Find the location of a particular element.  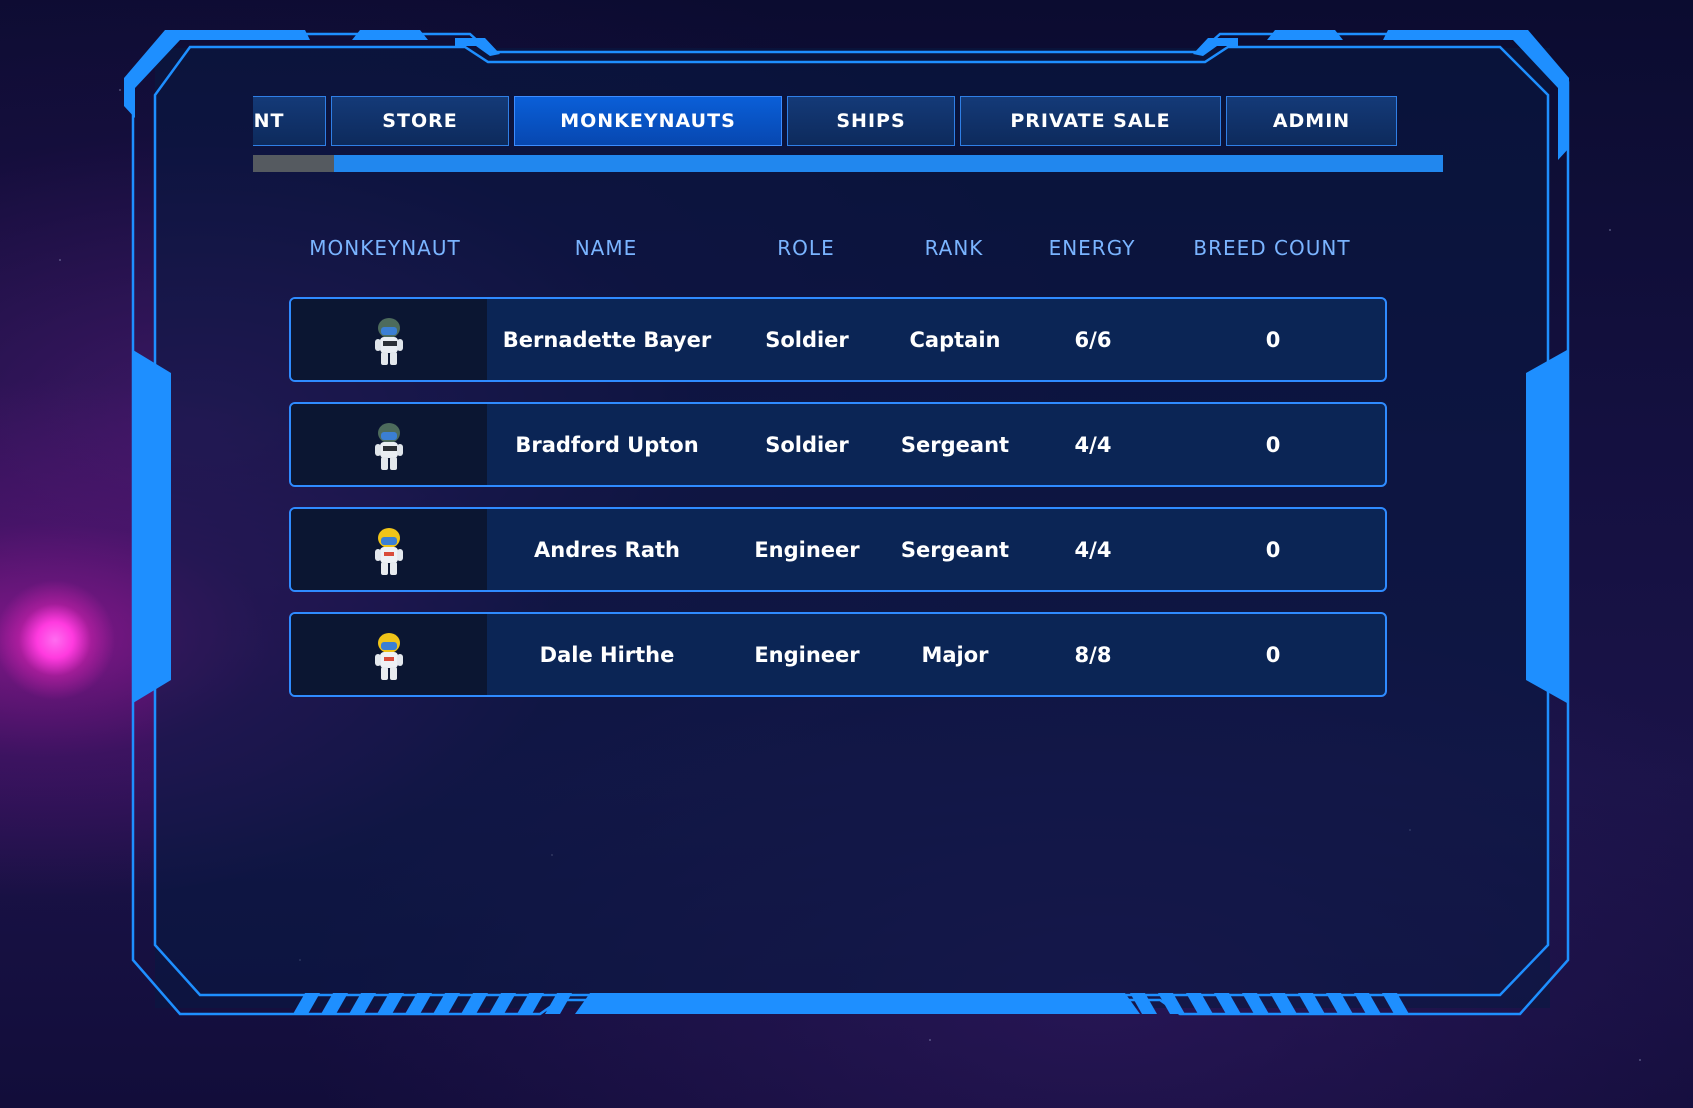

cell-name: Bradford Upton is located at coordinates (607, 444).